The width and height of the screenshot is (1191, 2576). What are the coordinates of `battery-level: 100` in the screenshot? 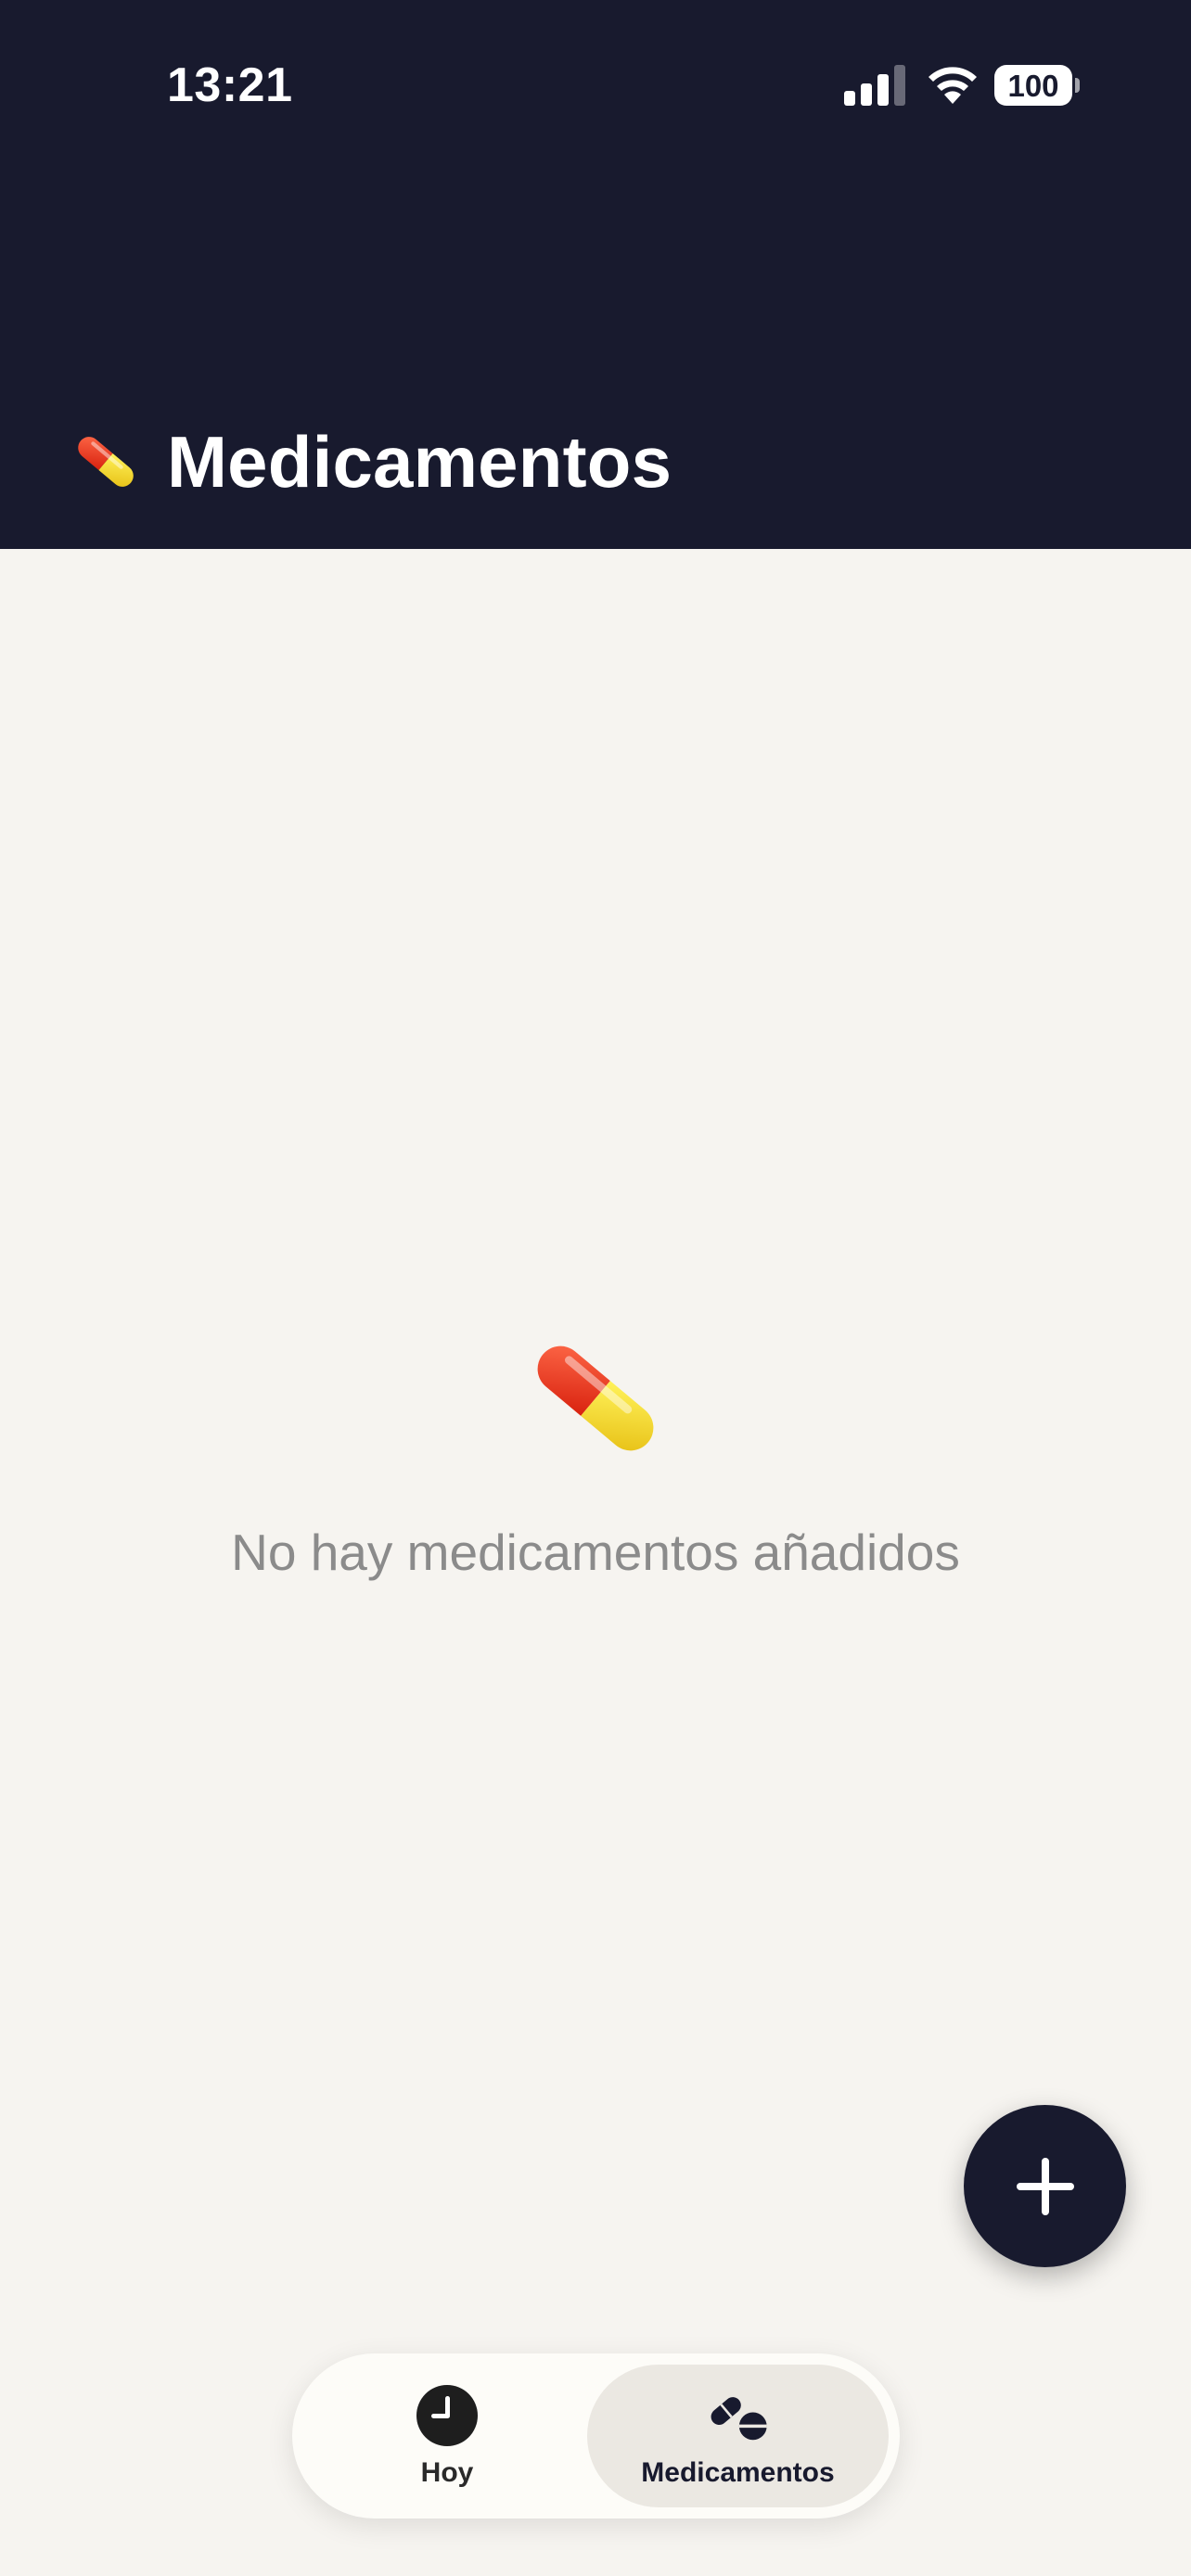 It's located at (1033, 85).